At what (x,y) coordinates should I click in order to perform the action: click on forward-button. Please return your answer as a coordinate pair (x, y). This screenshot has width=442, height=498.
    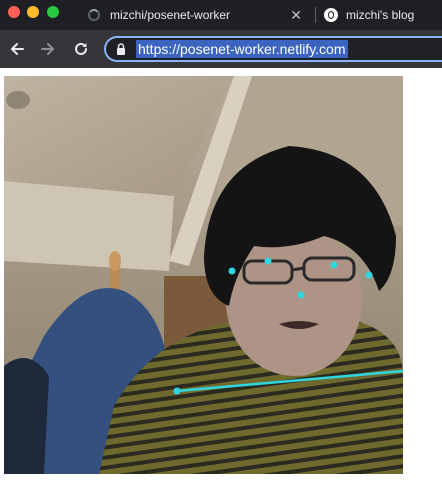
    Looking at the image, I should click on (48, 49).